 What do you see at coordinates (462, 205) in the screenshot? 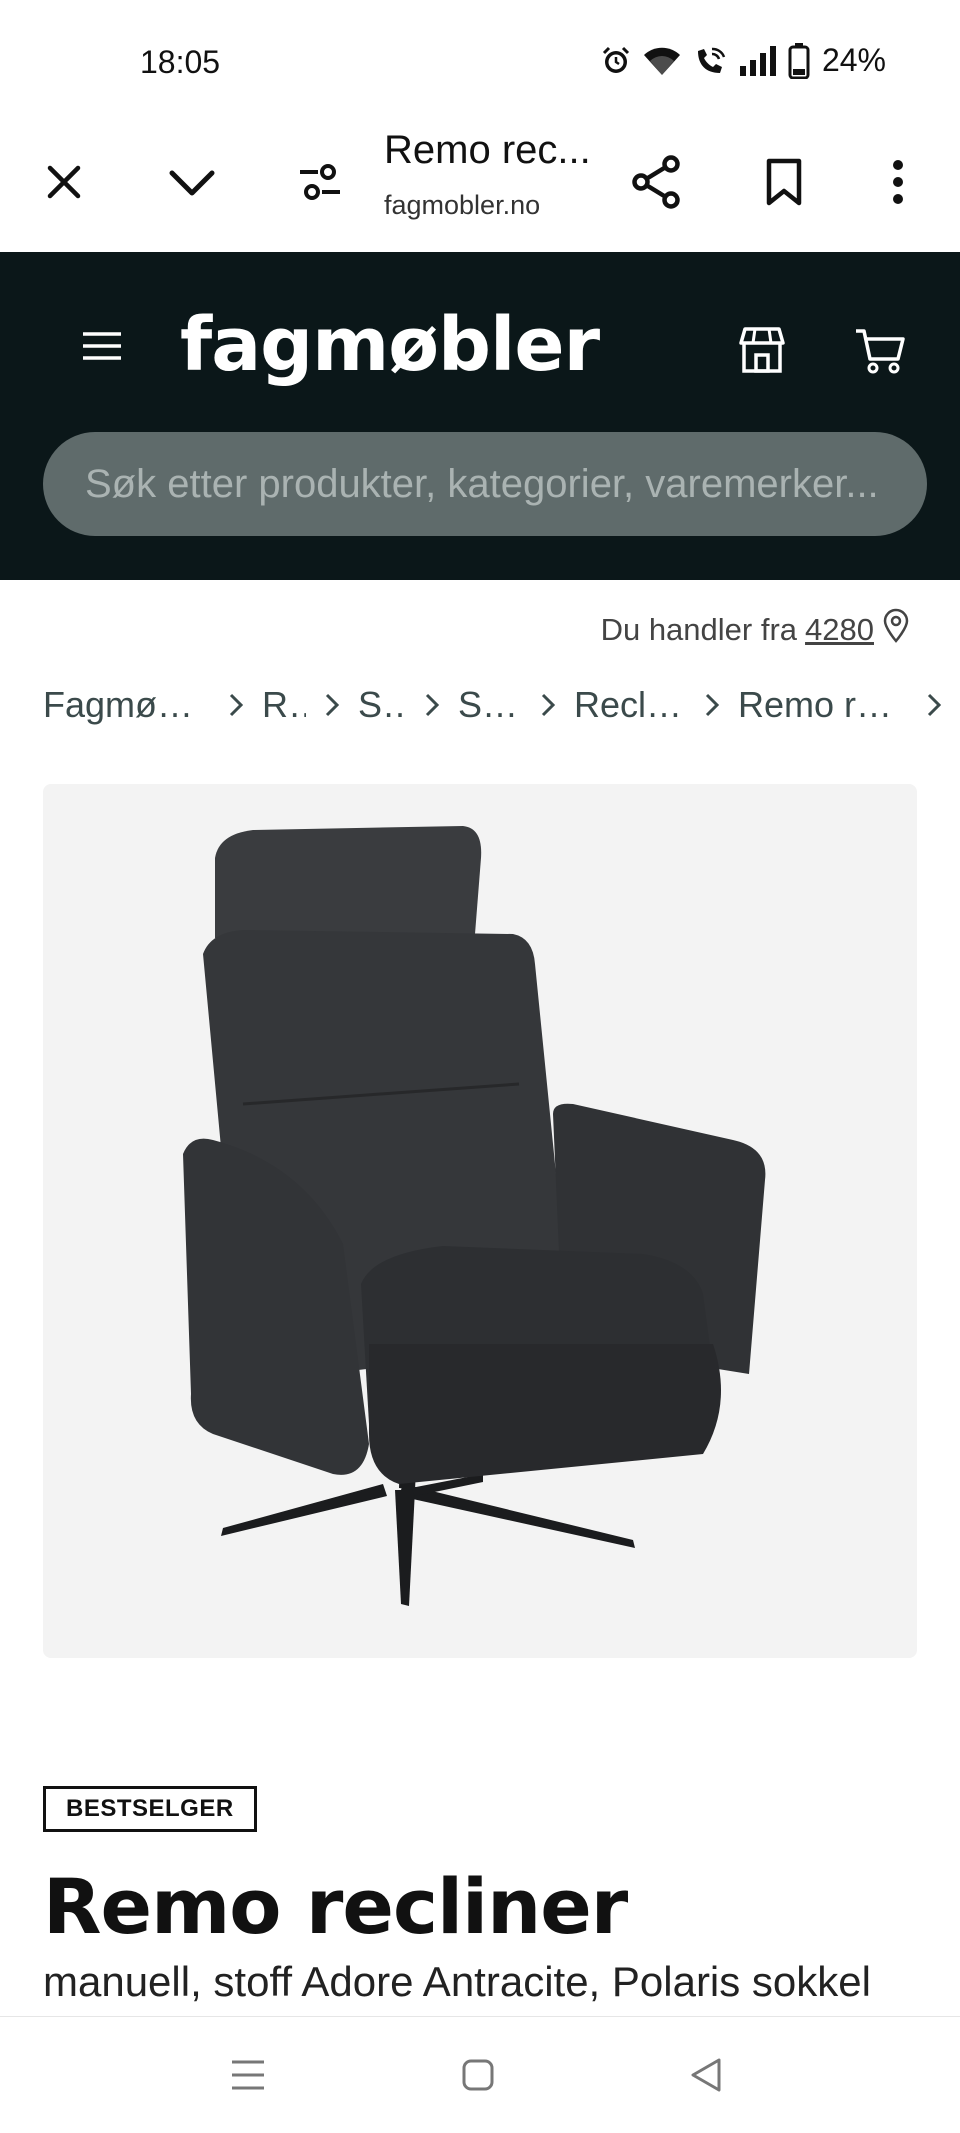
I see `tab-url: fagmobler.no` at bounding box center [462, 205].